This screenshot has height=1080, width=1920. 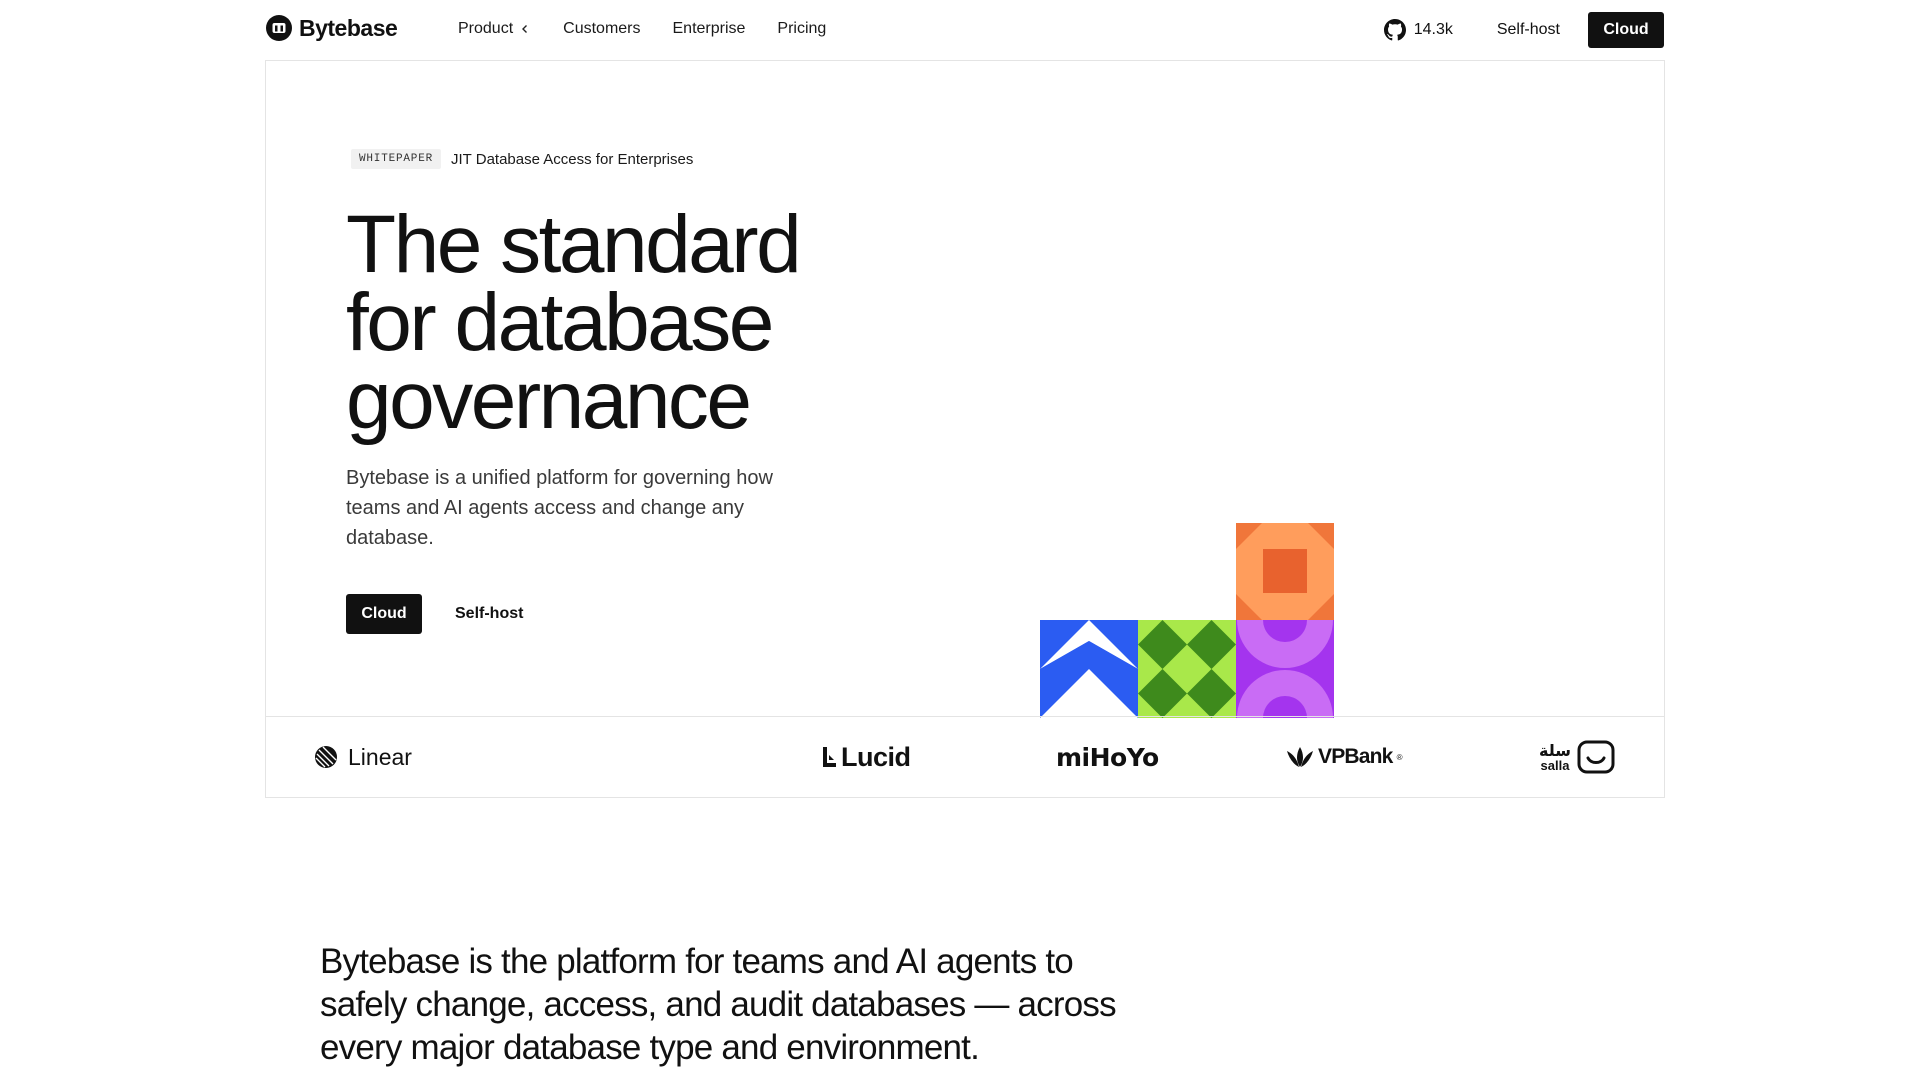 I want to click on hero-title-line: The standard, so click(x=574, y=244).